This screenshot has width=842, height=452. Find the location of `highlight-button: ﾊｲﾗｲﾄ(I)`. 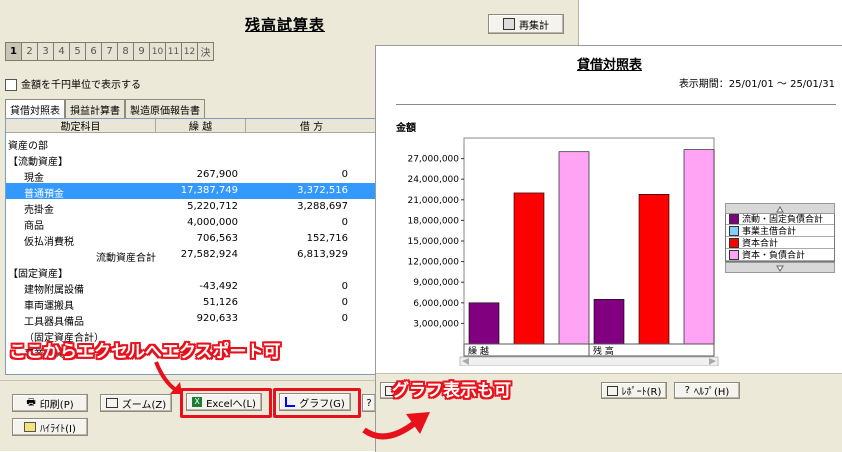

highlight-button: ﾊｲﾗｲﾄ(I) is located at coordinates (50, 427).